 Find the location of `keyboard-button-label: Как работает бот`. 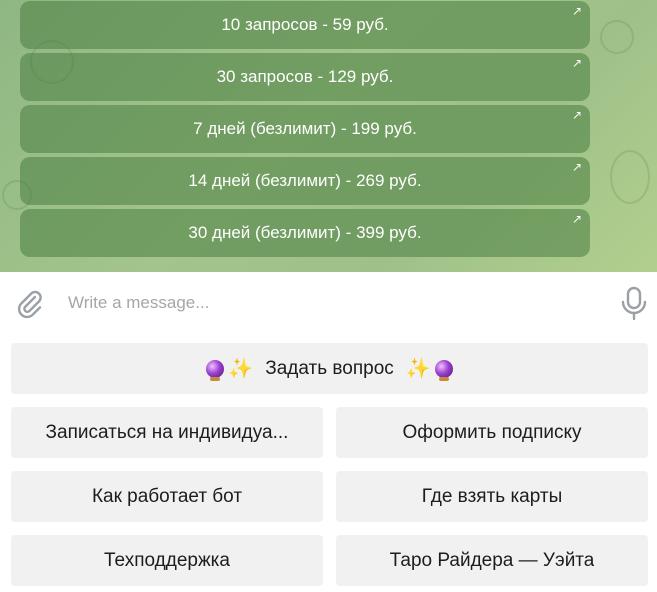

keyboard-button-label: Как работает бот is located at coordinates (167, 496).